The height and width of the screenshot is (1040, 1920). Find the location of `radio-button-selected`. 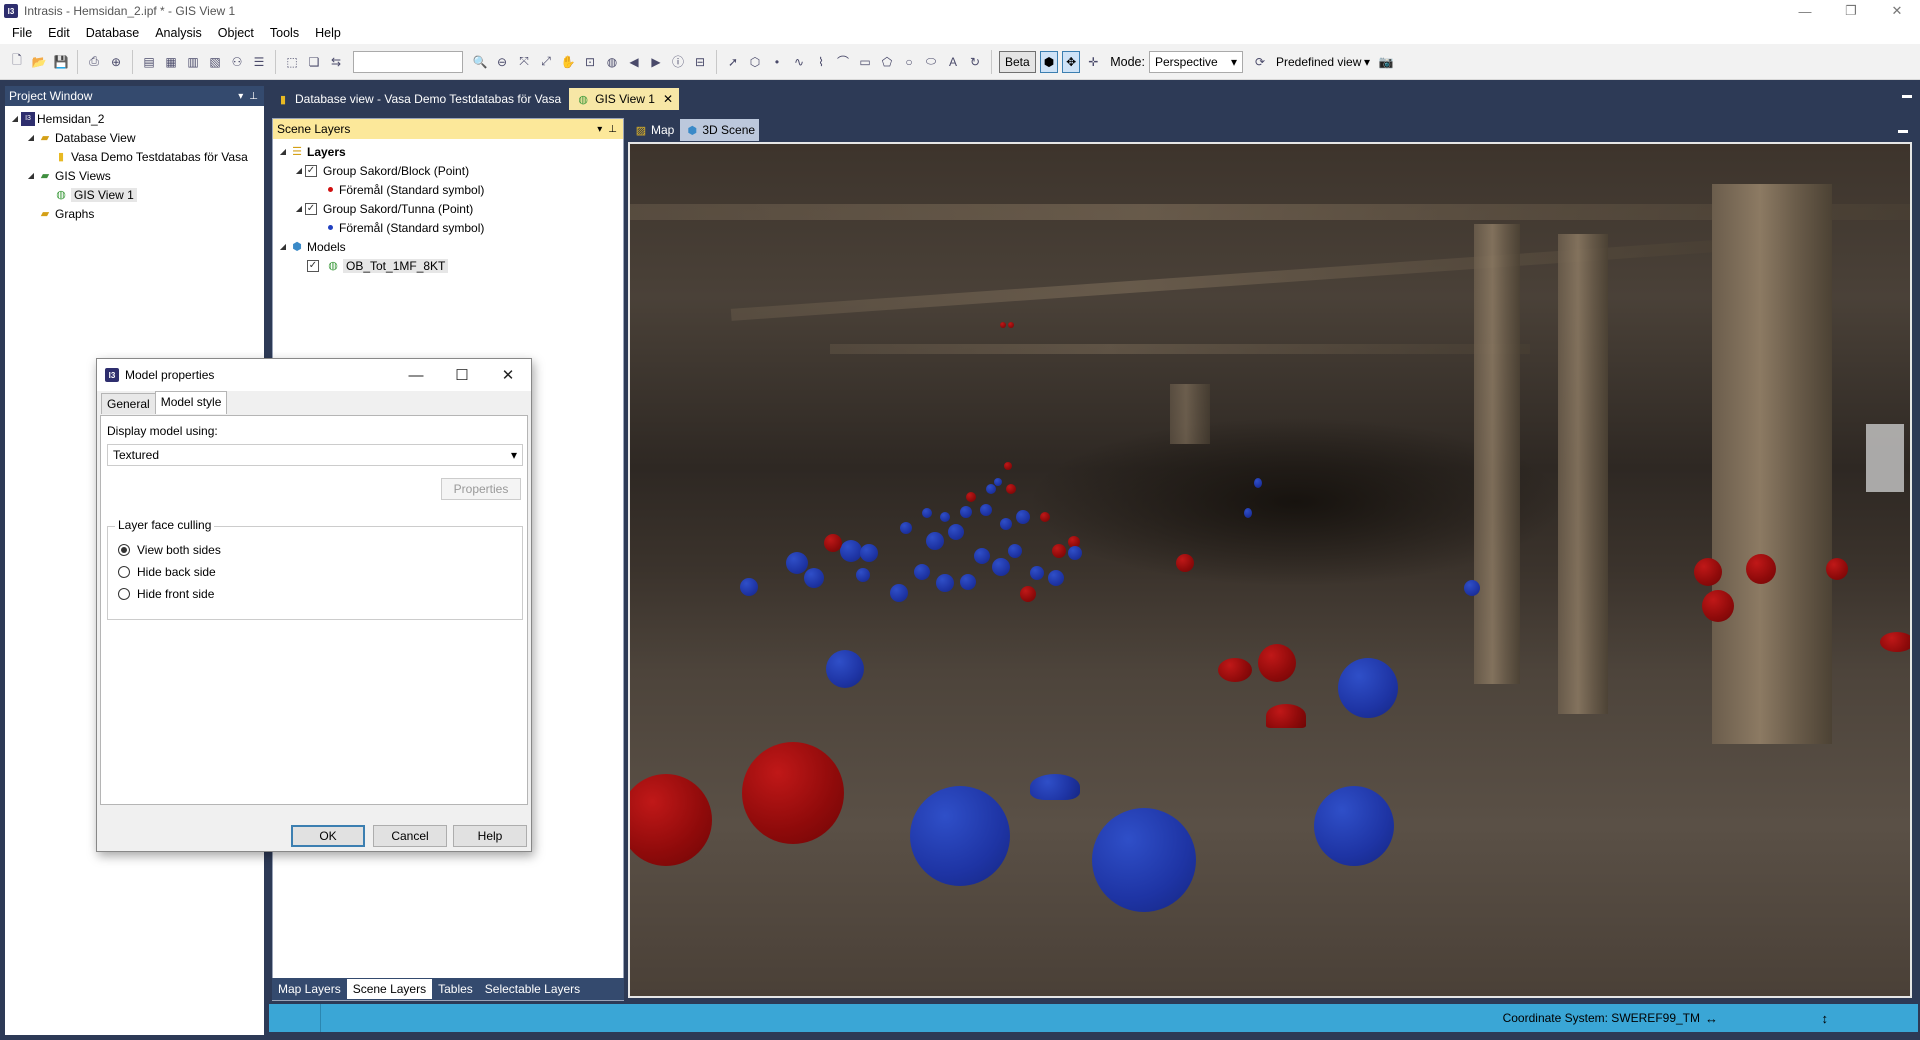

radio-button-selected is located at coordinates (124, 550).